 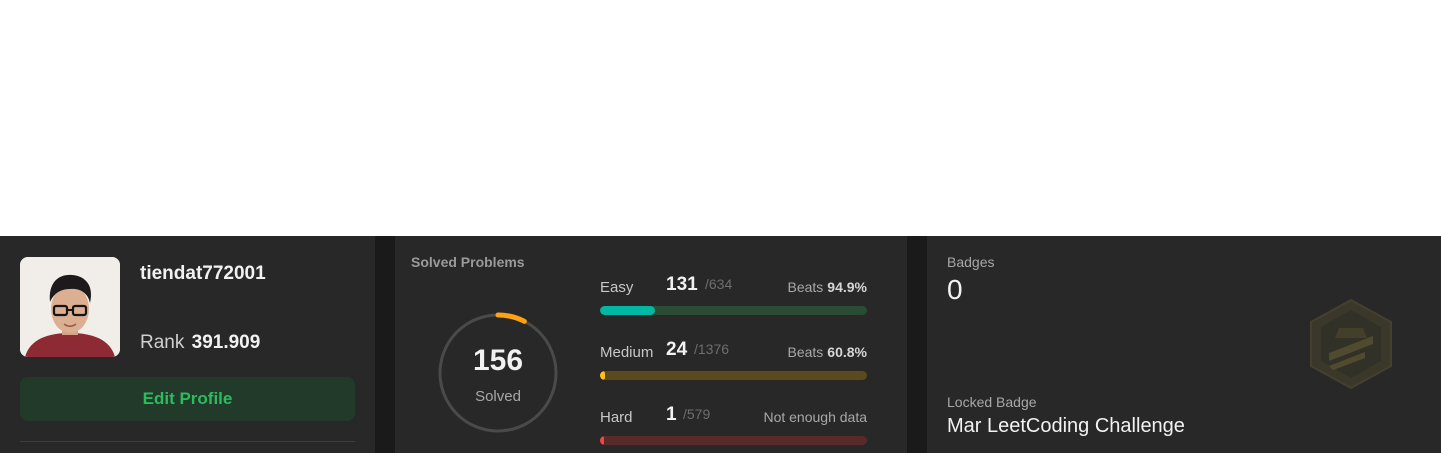 What do you see at coordinates (971, 262) in the screenshot?
I see `badges-label: Badges` at bounding box center [971, 262].